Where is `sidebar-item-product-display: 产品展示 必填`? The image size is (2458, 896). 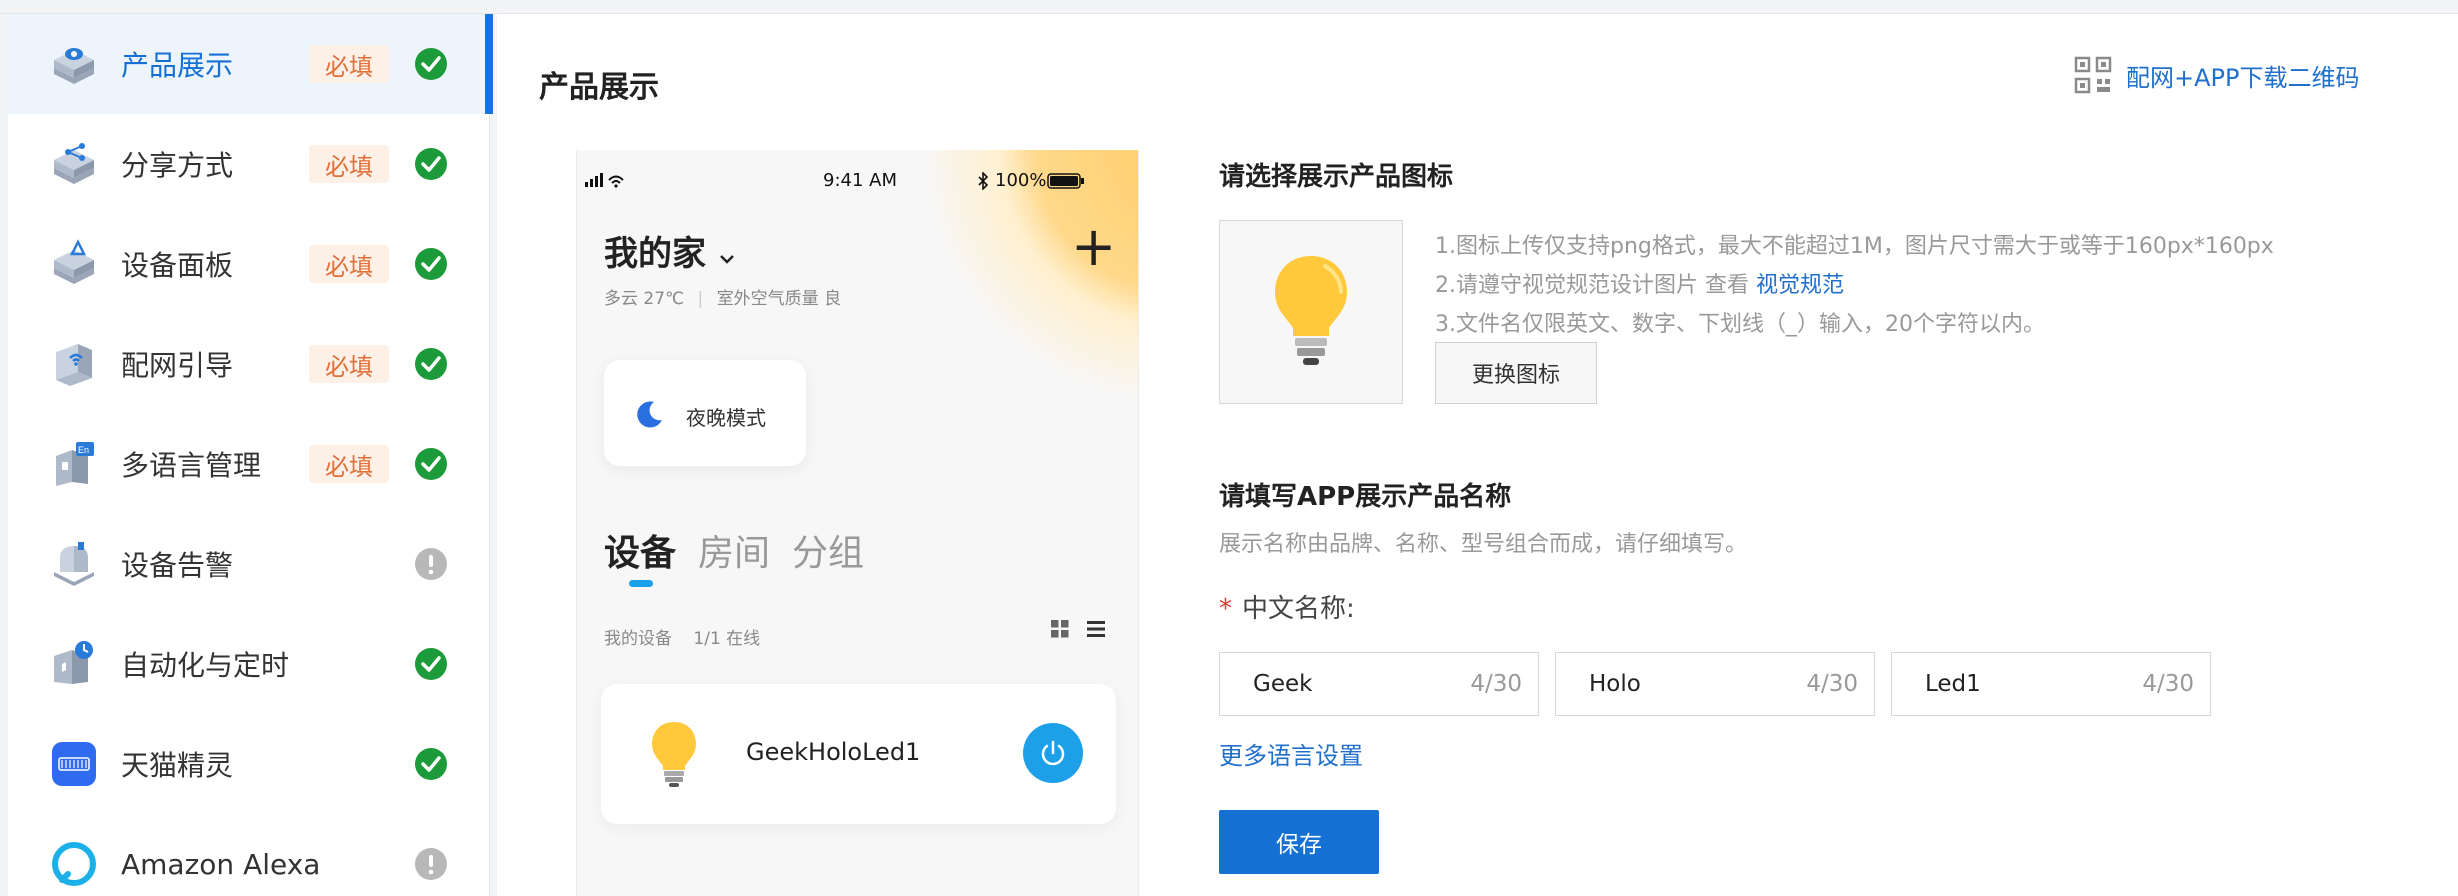 sidebar-item-product-display: 产品展示 必填 is located at coordinates (250, 64).